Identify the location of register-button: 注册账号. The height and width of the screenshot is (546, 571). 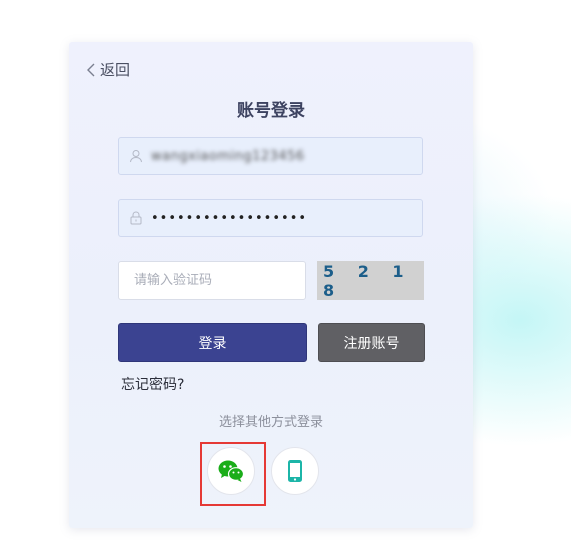
(371, 342).